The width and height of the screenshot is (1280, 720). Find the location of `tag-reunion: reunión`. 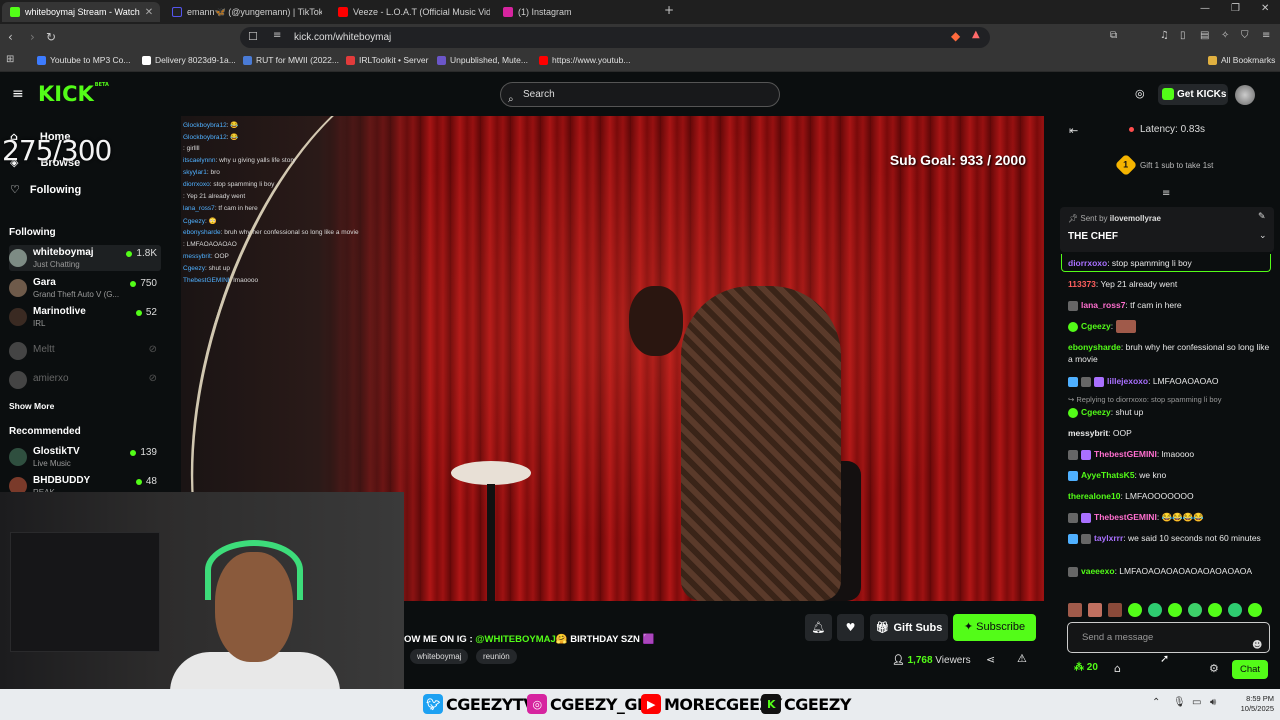

tag-reunion: reunión is located at coordinates (496, 656).